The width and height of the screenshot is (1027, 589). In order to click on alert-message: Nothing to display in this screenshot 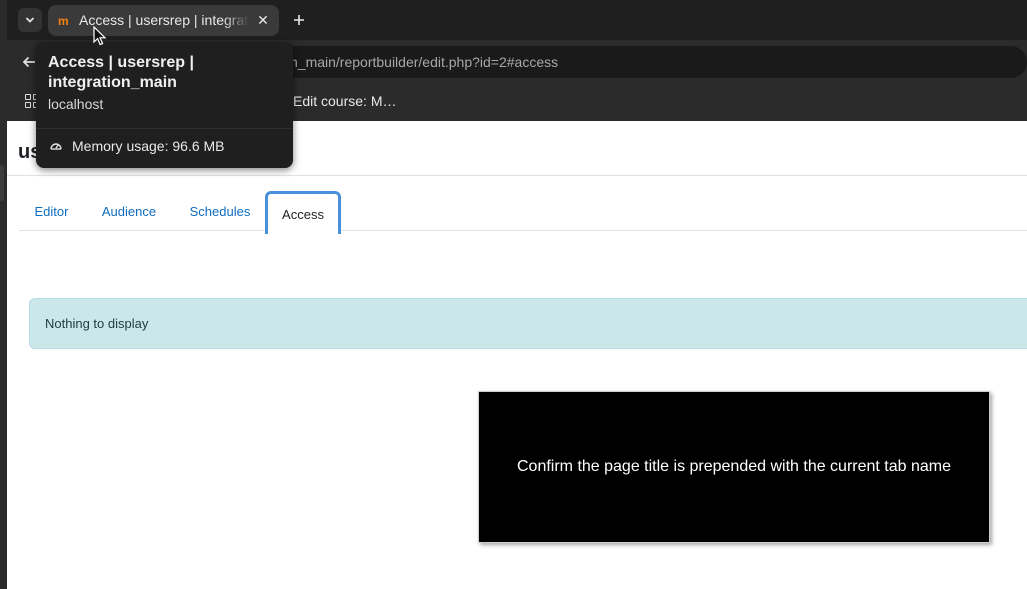, I will do `click(97, 323)`.